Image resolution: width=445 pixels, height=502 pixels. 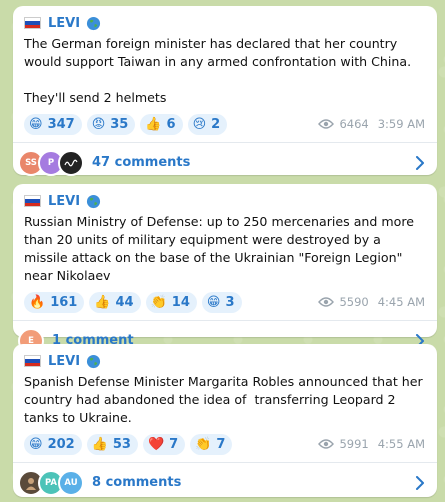 What do you see at coordinates (230, 302) in the screenshot?
I see `reaction-count: 3` at bounding box center [230, 302].